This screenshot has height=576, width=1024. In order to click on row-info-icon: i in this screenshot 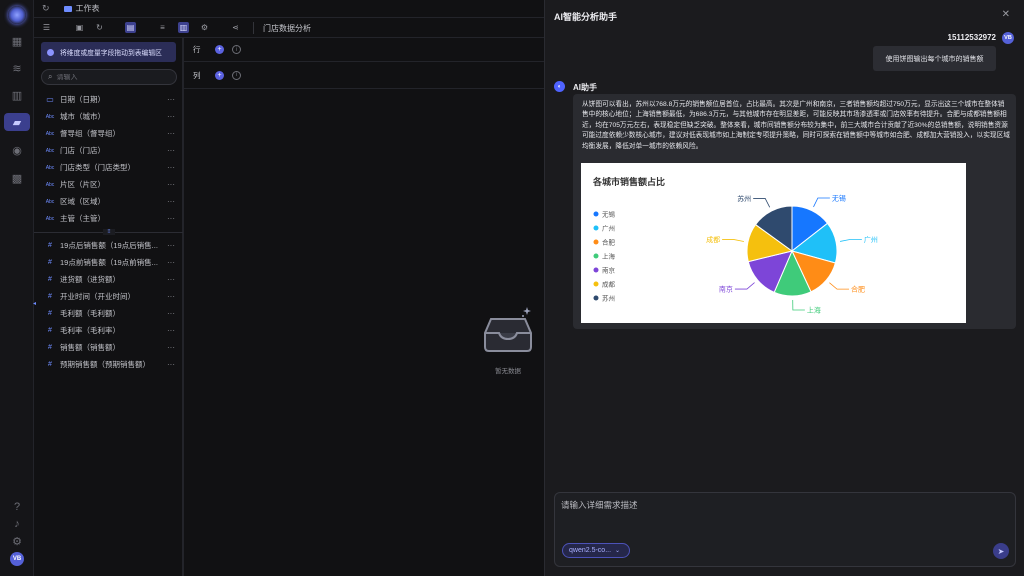, I will do `click(236, 49)`.